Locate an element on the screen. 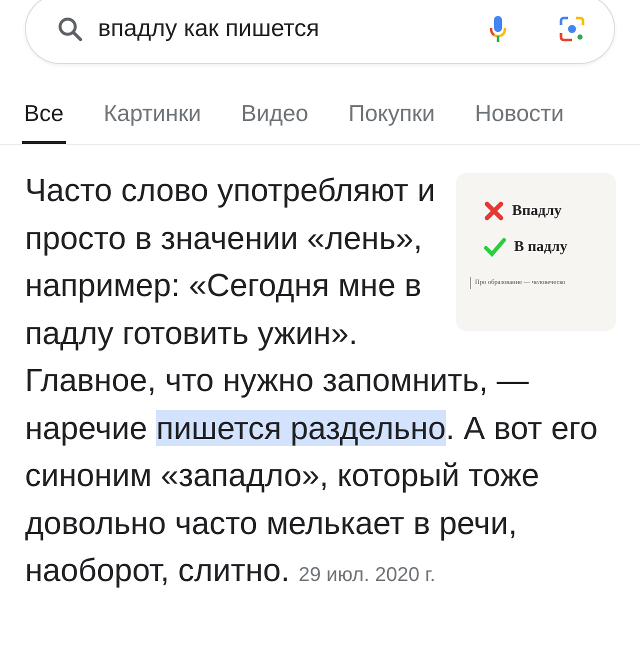 The image size is (640, 650). tab: Новости is located at coordinates (519, 119).